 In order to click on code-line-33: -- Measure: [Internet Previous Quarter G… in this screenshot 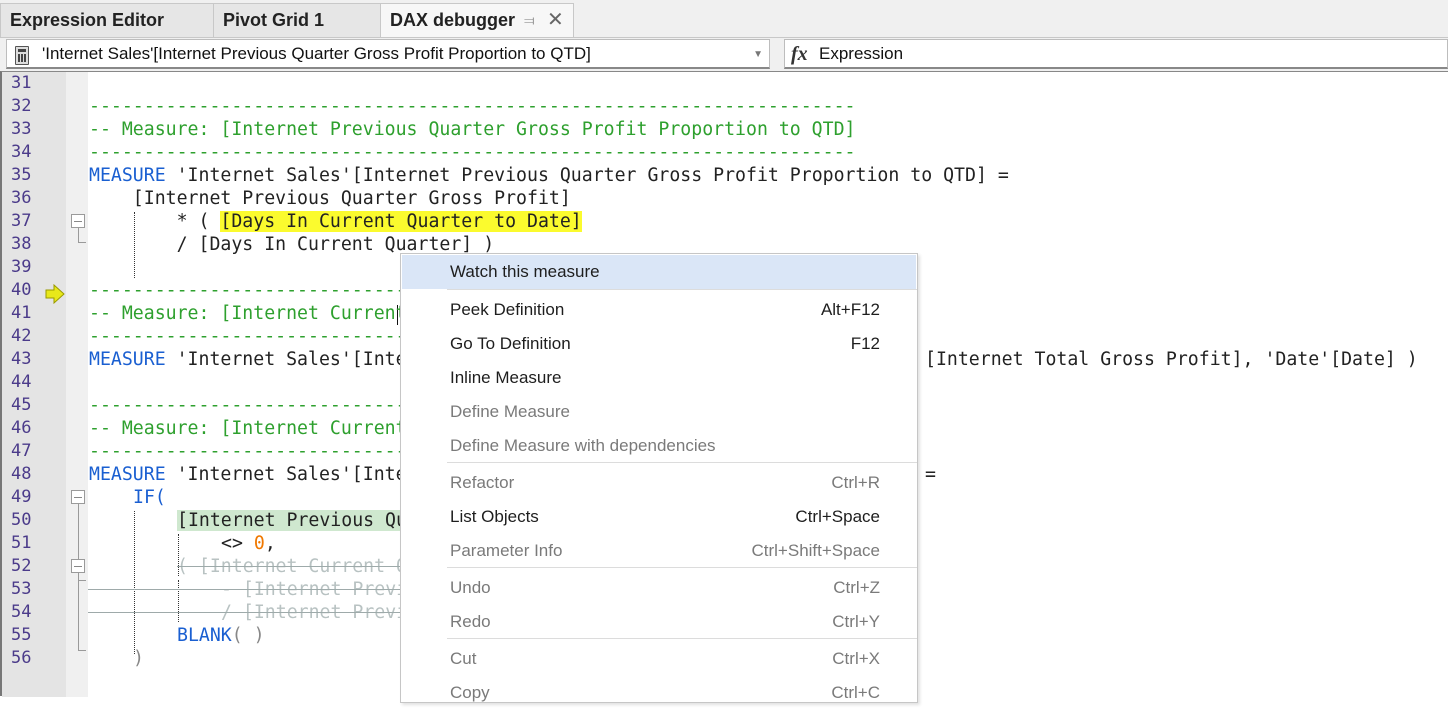, I will do `click(472, 129)`.